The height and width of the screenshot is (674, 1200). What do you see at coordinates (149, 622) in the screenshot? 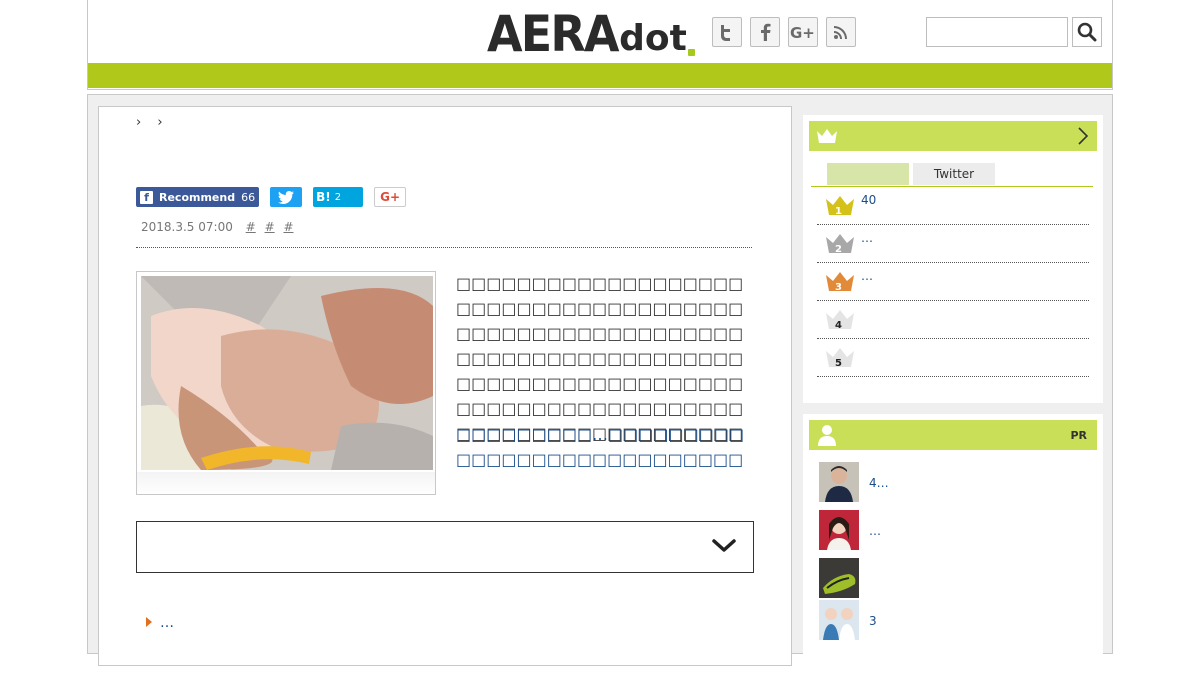
I see `arrow-right-icon` at bounding box center [149, 622].